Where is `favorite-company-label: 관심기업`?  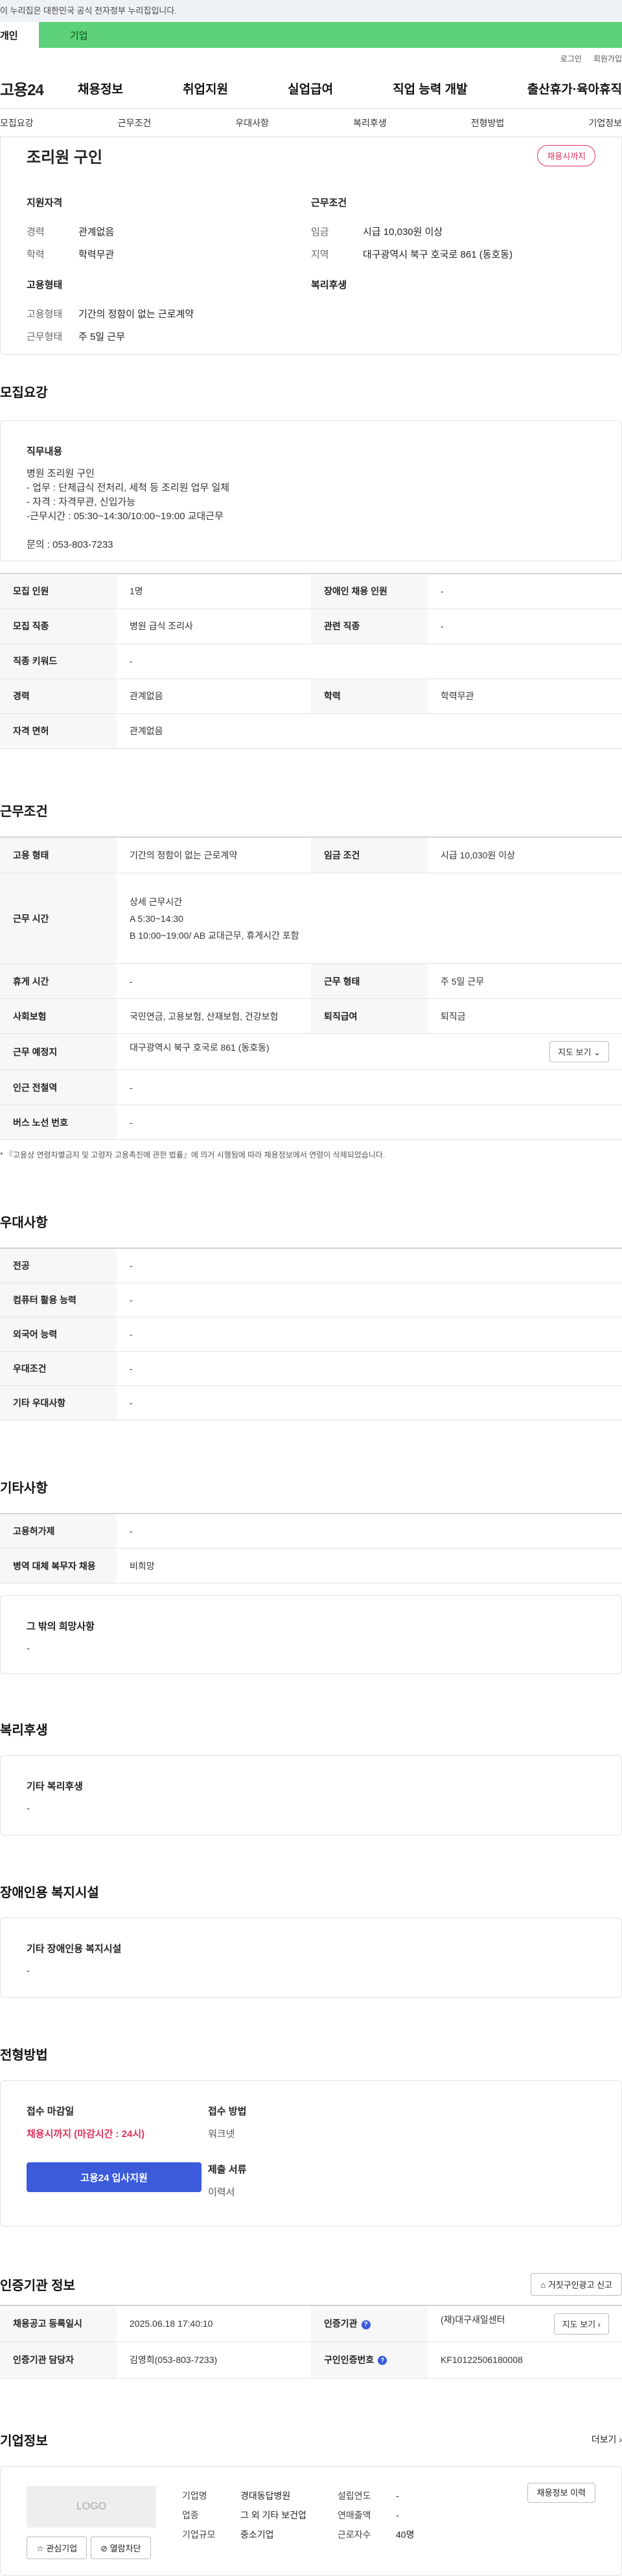
favorite-company-label: 관심기업 is located at coordinates (62, 2548).